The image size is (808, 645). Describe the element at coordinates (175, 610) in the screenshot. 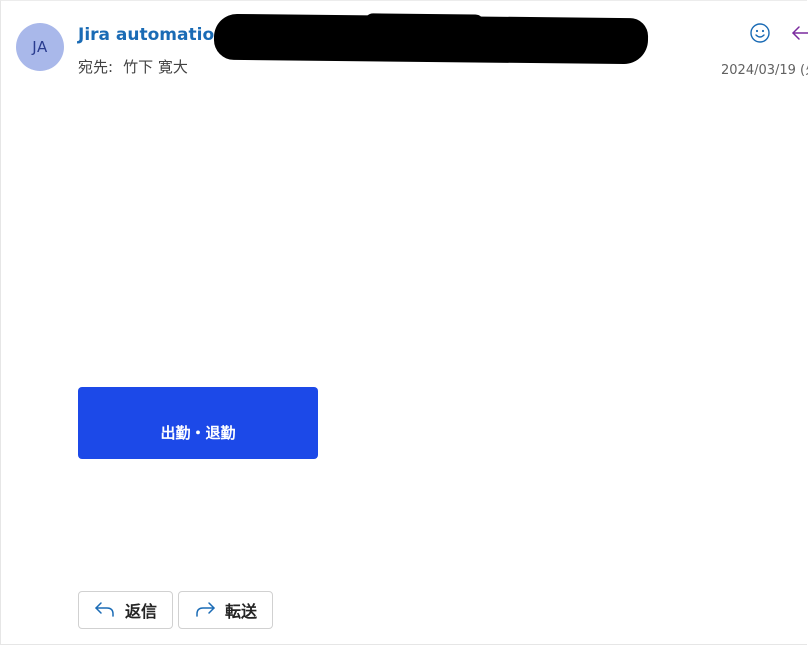

I see `message-actions: 返信 転送` at that location.